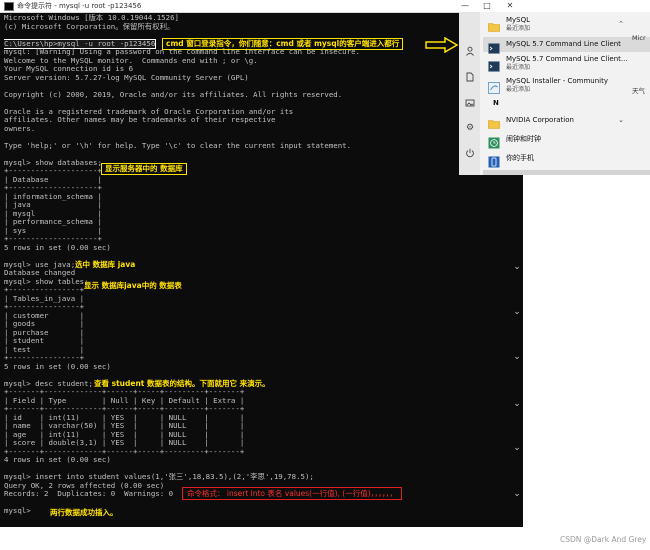  What do you see at coordinates (105, 264) in the screenshot?
I see `annotation-use-java: 选中 数据库 java` at bounding box center [105, 264].